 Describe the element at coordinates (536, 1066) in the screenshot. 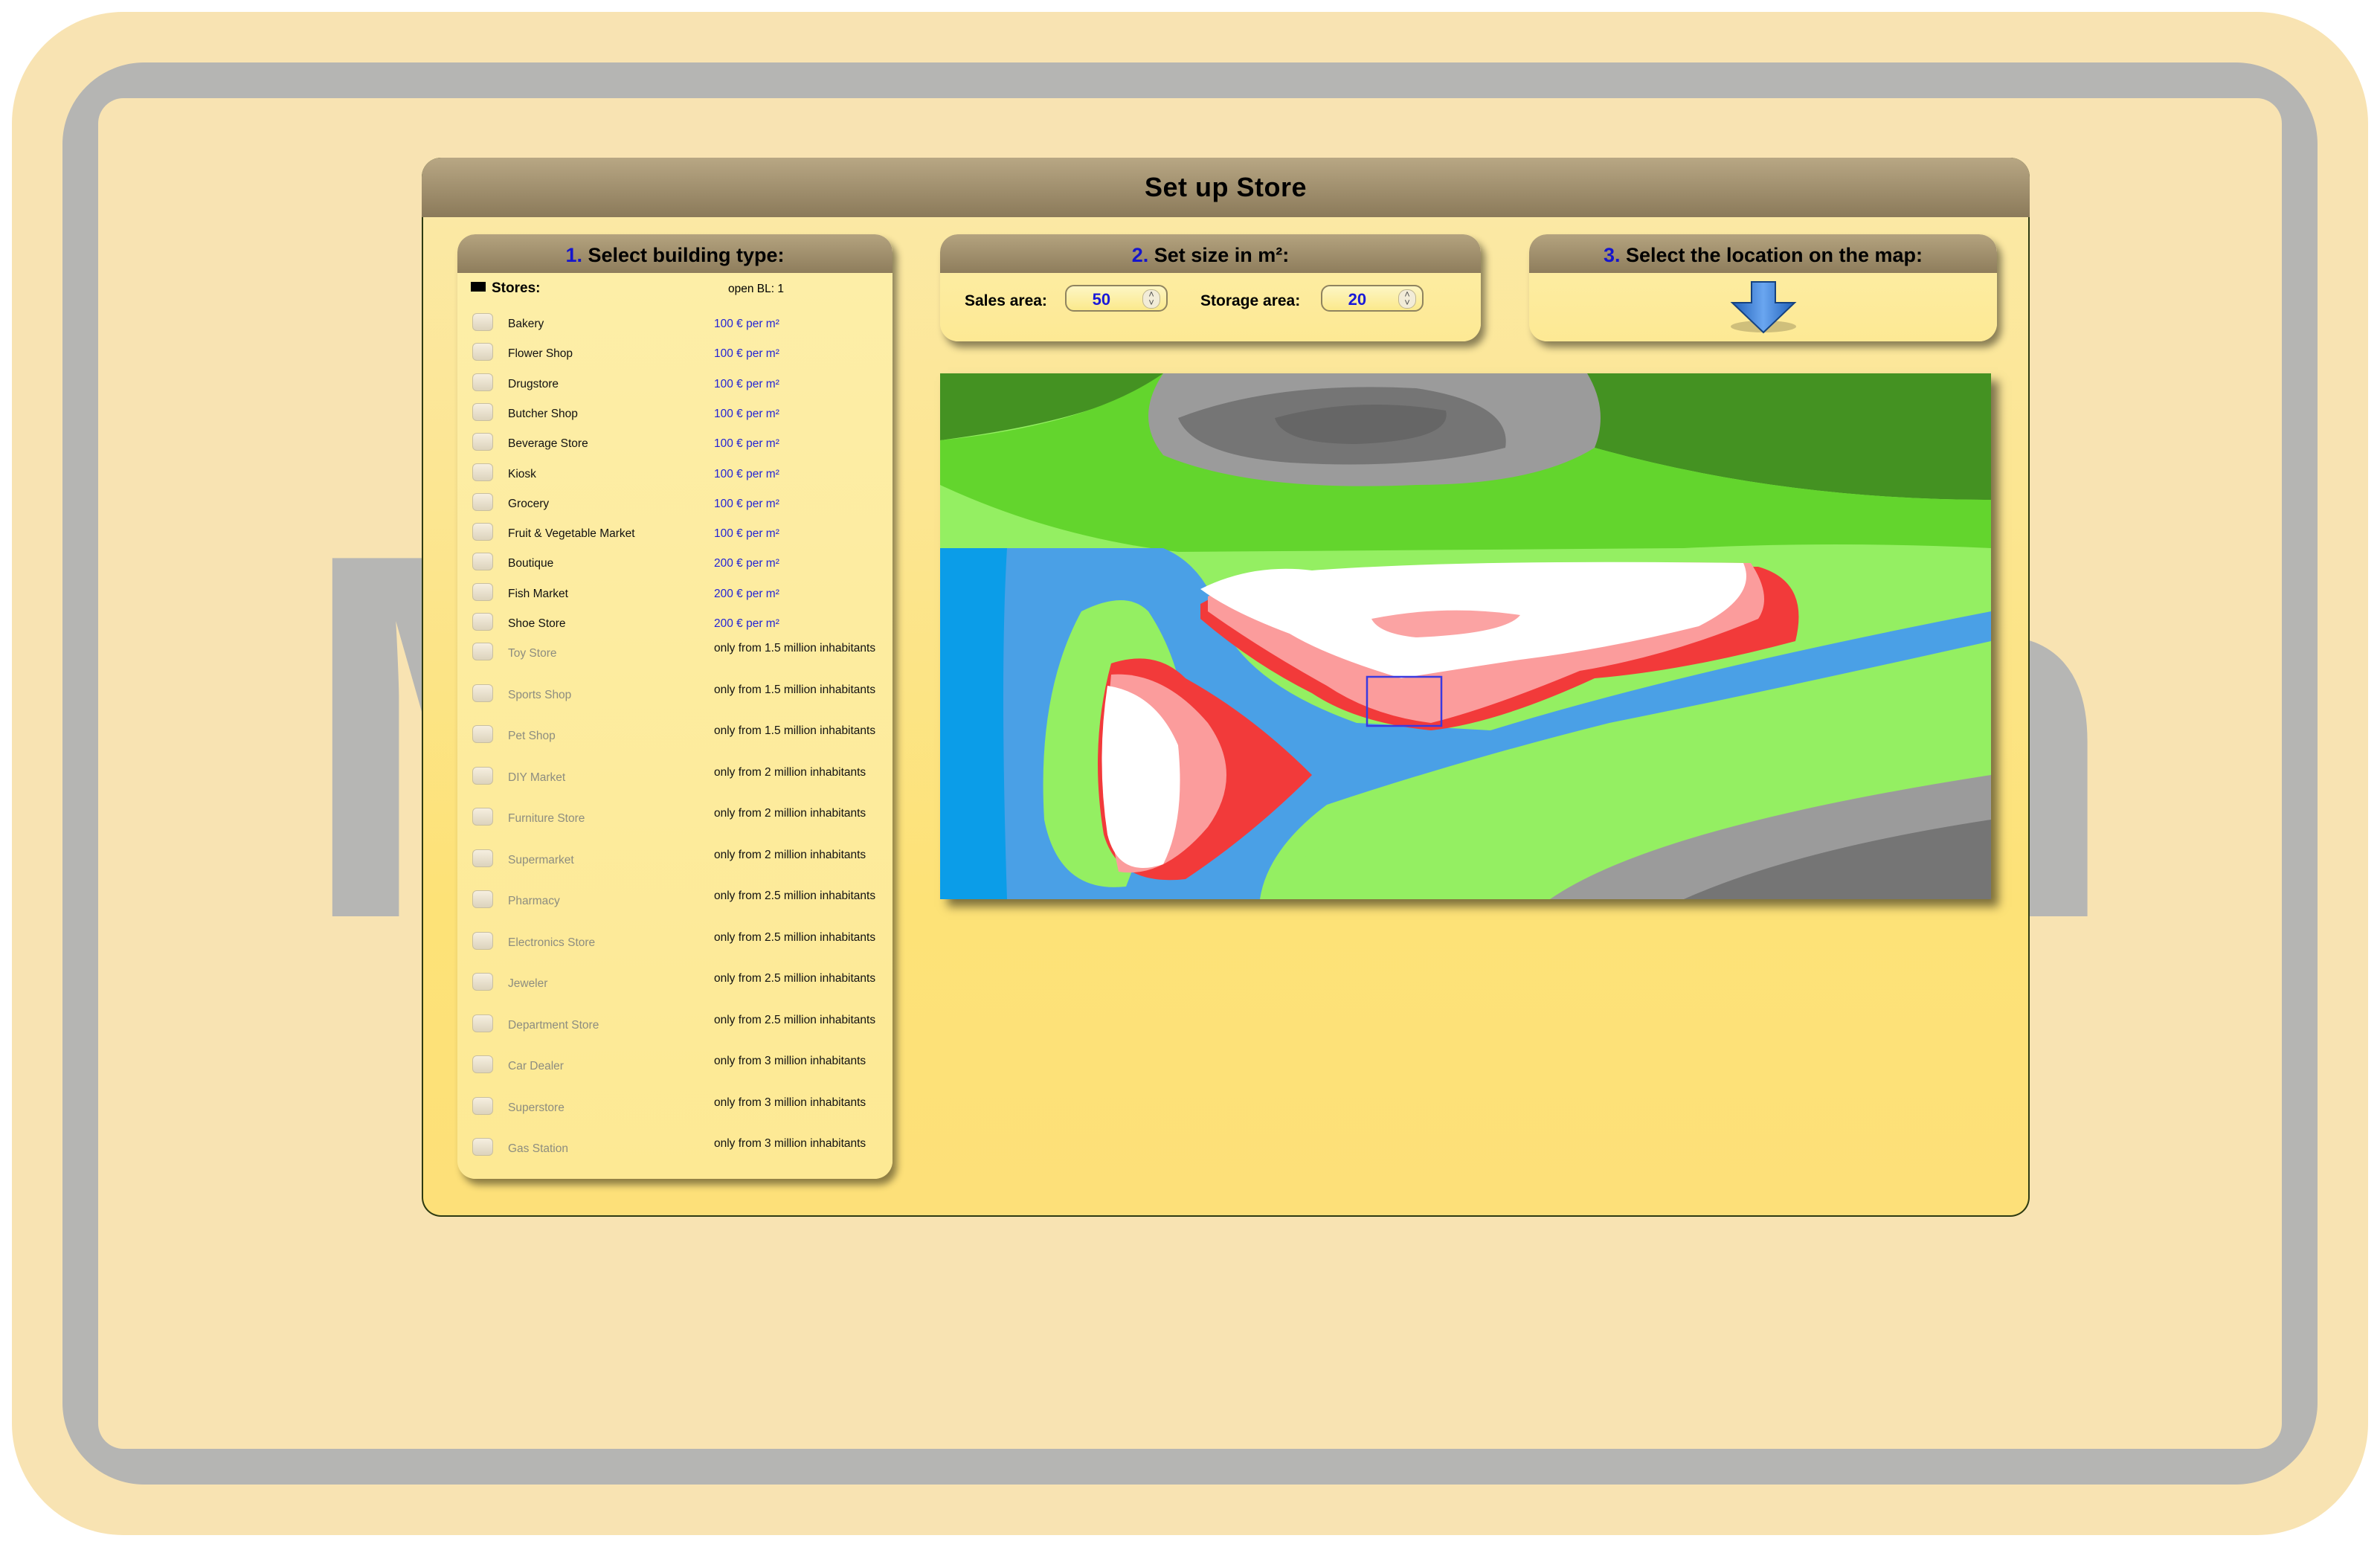

I see `store-name: Car Dealer` at that location.